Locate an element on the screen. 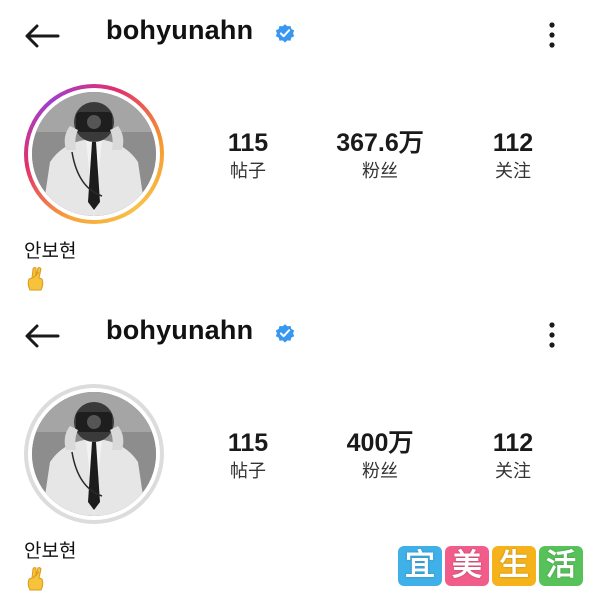 The width and height of the screenshot is (600, 603). profile-avatar-story-ring is located at coordinates (94, 154).